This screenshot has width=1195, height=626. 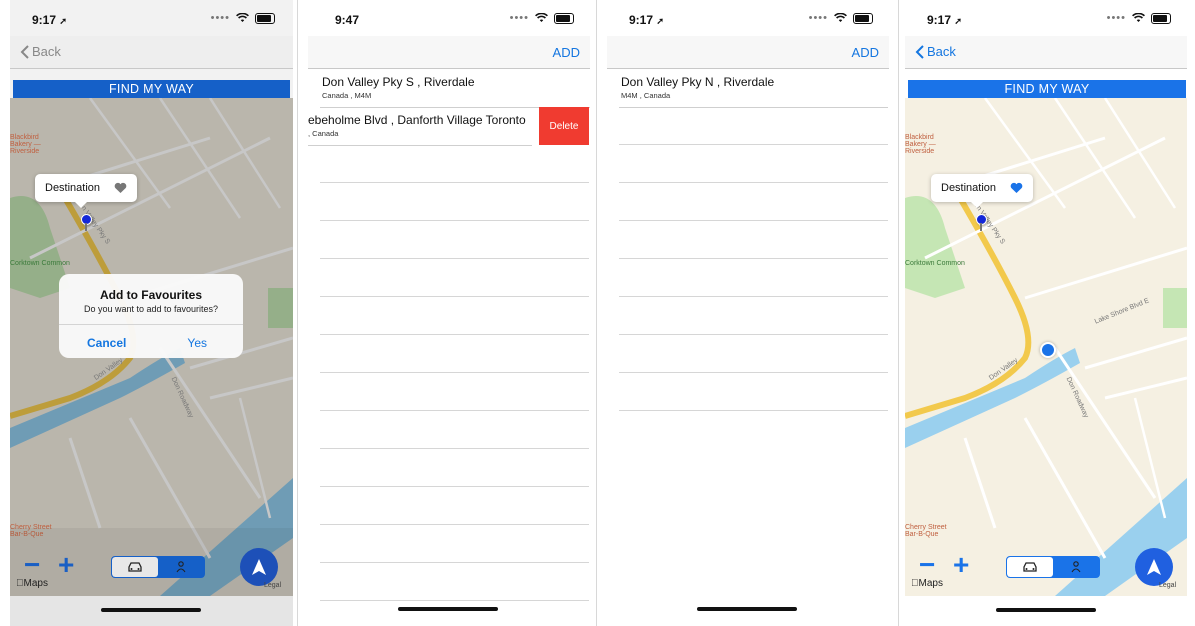 What do you see at coordinates (197, 343) in the screenshot?
I see `yes-button: Yes` at bounding box center [197, 343].